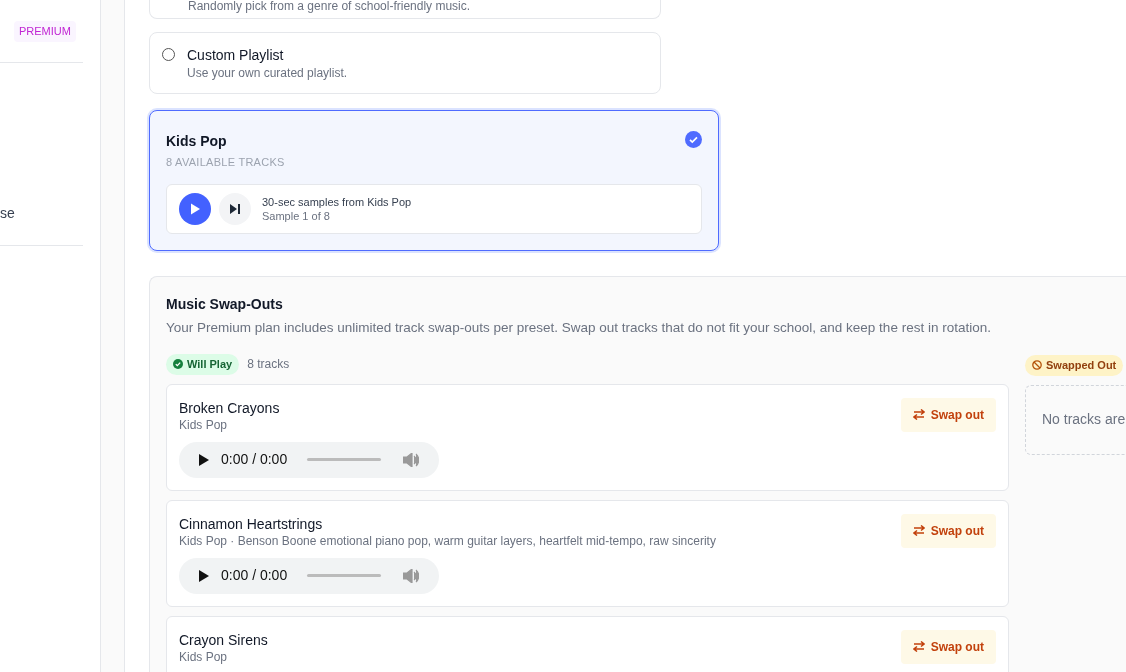  Describe the element at coordinates (579, 328) in the screenshot. I see `section-description: Your Premium plan includes unlimited track swap-outs per preset. Swap out tracks that do not fit your school, and keep the rest in rotation.` at that location.